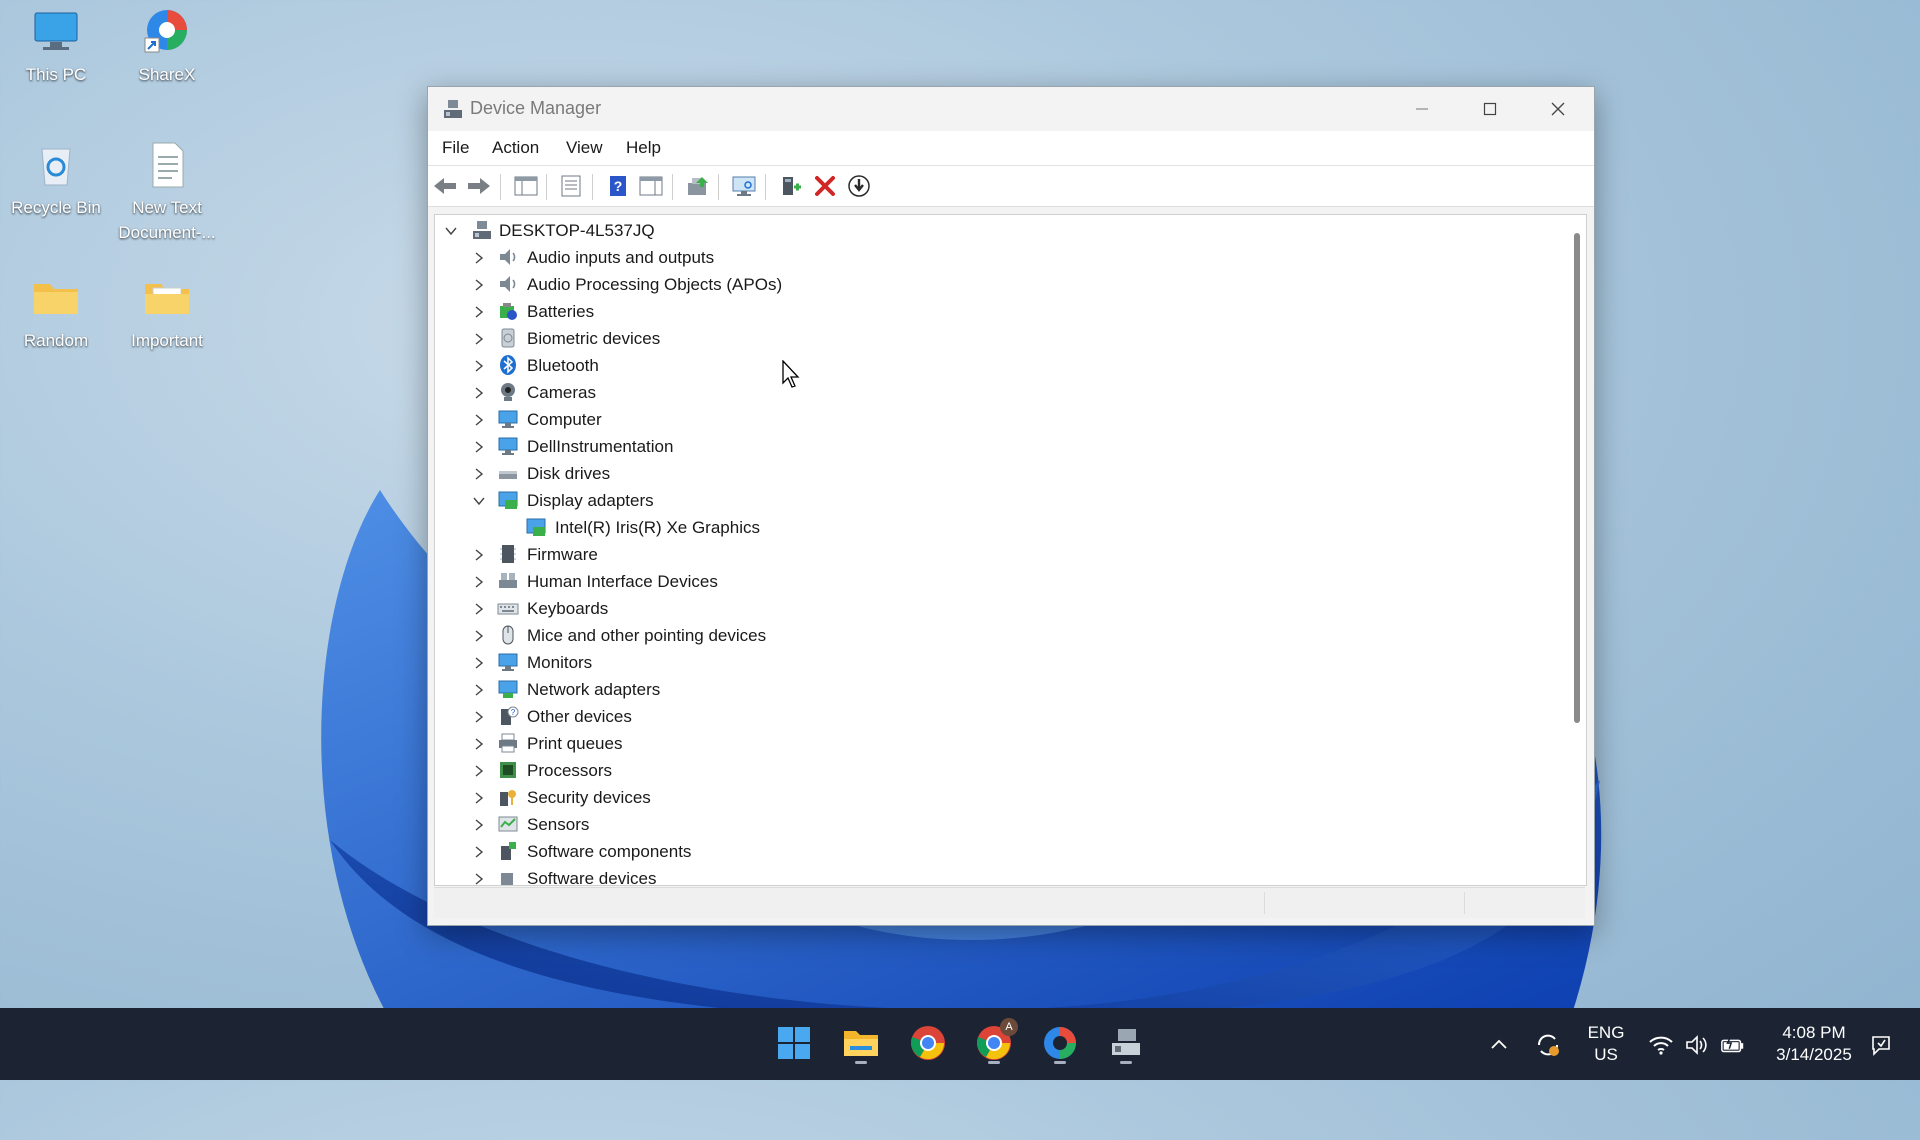 This screenshot has height=1140, width=1920. What do you see at coordinates (698, 186) in the screenshot?
I see `update-driver-button` at bounding box center [698, 186].